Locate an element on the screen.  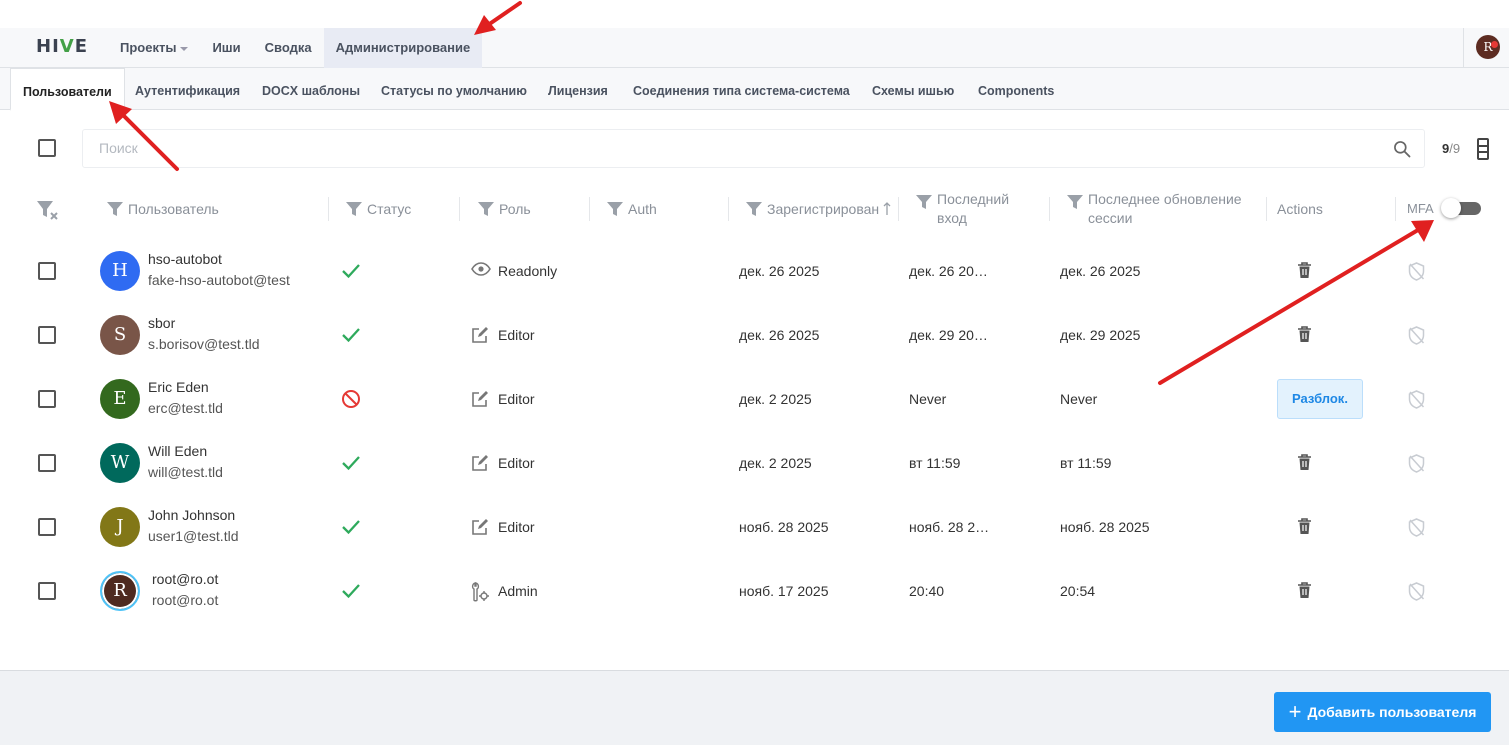
add-user-label: Добавить пользователя is located at coordinates (1392, 712).